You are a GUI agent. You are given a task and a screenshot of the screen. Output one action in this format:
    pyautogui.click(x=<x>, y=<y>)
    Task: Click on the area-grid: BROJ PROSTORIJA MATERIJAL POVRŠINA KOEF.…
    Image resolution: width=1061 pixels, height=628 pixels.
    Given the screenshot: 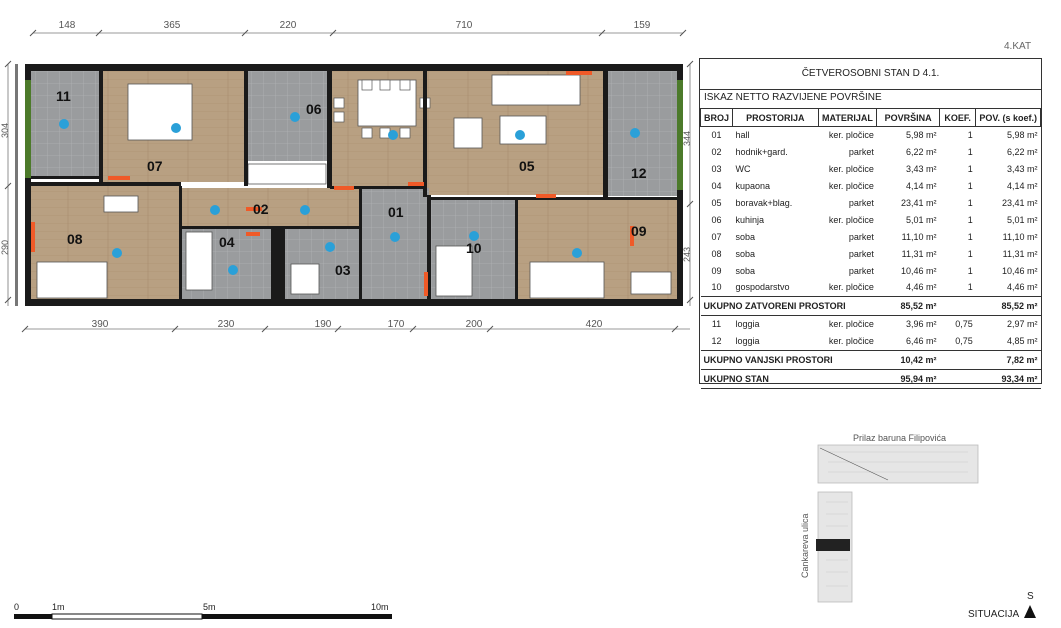 What is the action you would take?
    pyautogui.click(x=870, y=248)
    